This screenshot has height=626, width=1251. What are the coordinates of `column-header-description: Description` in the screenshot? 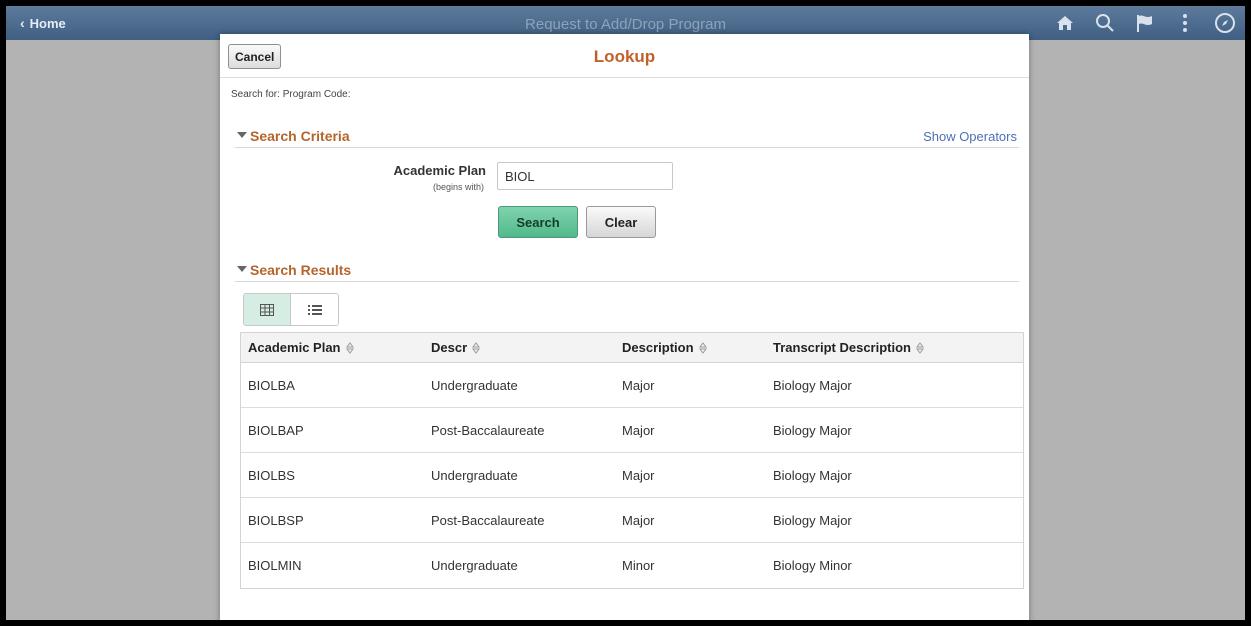 It's located at (665, 347).